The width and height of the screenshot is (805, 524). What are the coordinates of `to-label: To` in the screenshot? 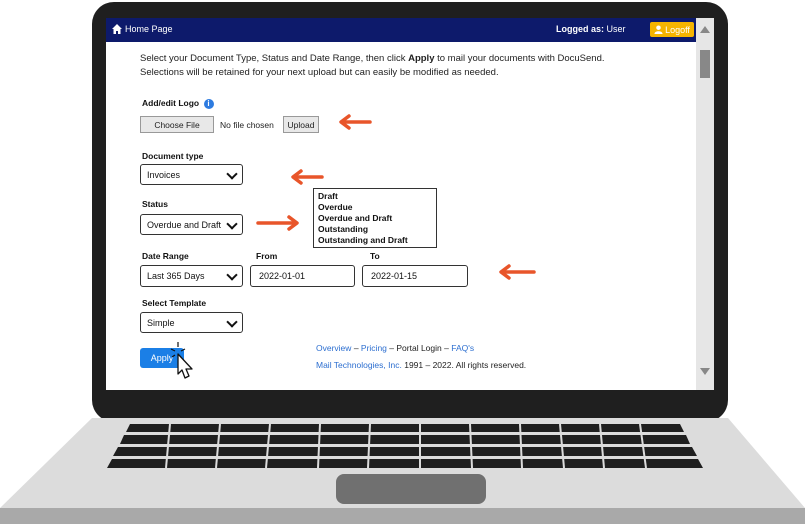 It's located at (375, 256).